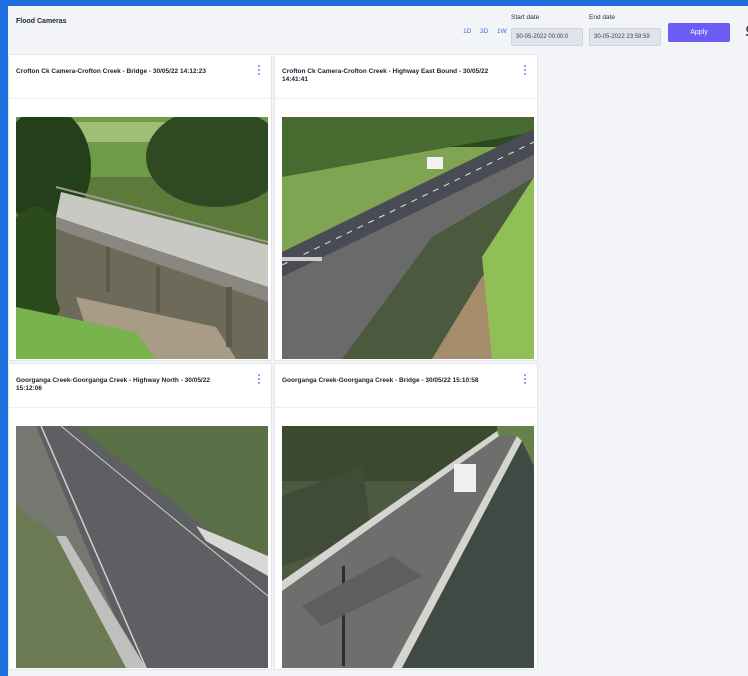 Image resolution: width=748 pixels, height=676 pixels. Describe the element at coordinates (525, 17) in the screenshot. I see `start-date-label: Start date` at that location.